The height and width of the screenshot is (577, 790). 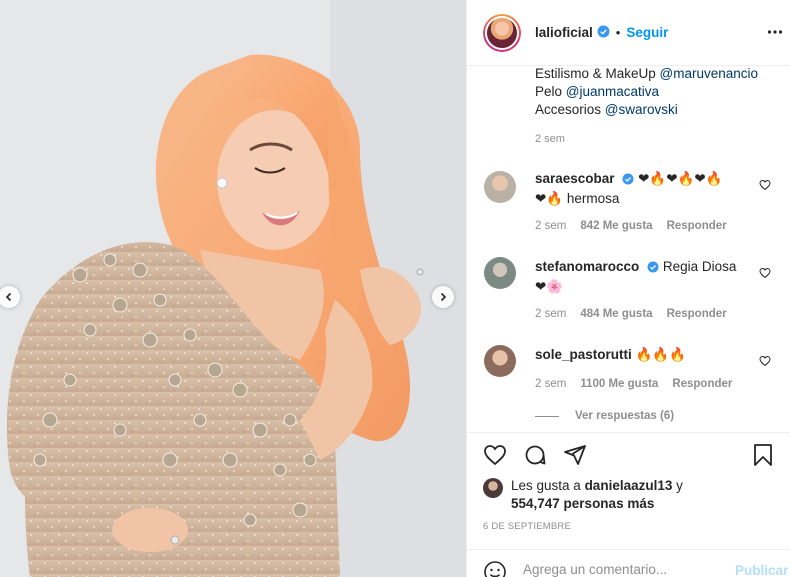 I want to click on liker-avatar, so click(x=493, y=488).